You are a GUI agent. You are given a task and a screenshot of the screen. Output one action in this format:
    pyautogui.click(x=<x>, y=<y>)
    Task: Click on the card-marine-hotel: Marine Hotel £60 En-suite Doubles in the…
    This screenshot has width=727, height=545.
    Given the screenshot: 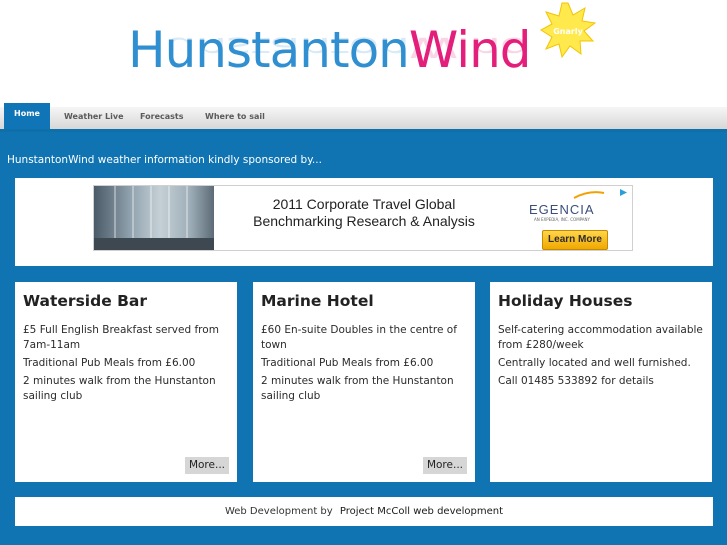 What is the action you would take?
    pyautogui.click(x=364, y=382)
    